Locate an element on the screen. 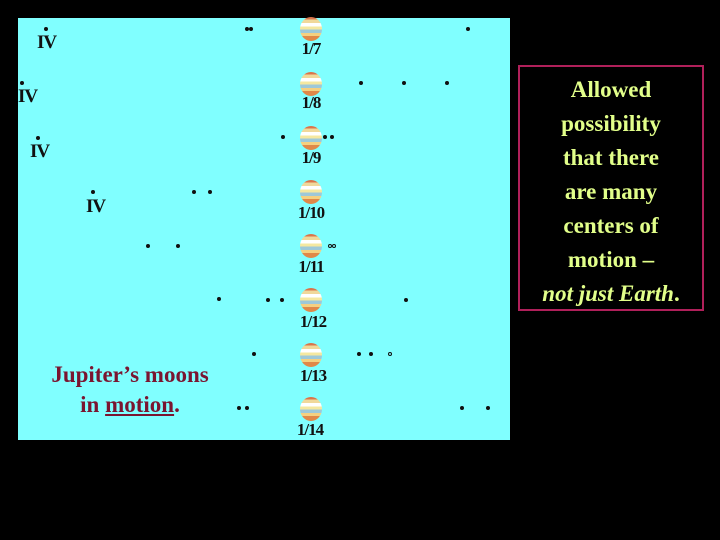 This screenshot has height=540, width=720. annotation-period: . is located at coordinates (676, 293).